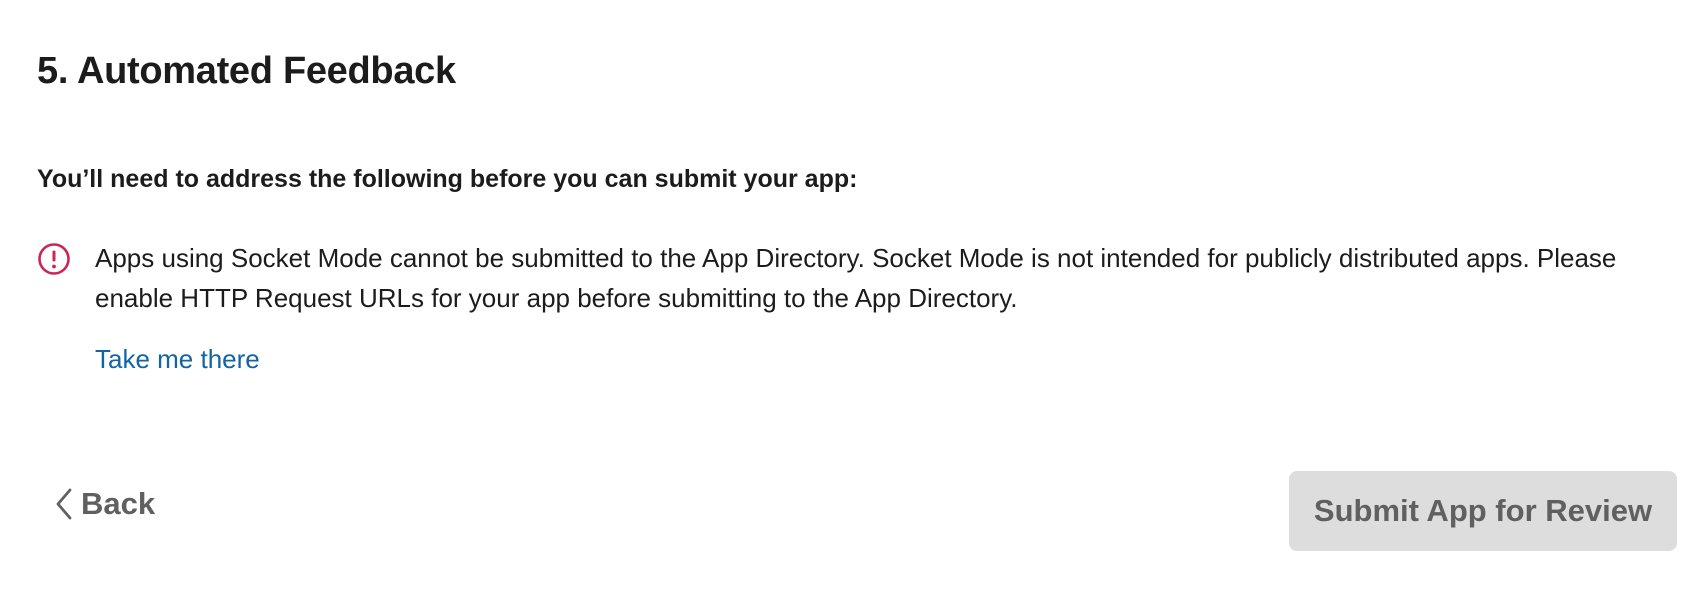  Describe the element at coordinates (1483, 511) in the screenshot. I see `submit-app-for-review-button: Submit App for Review` at that location.